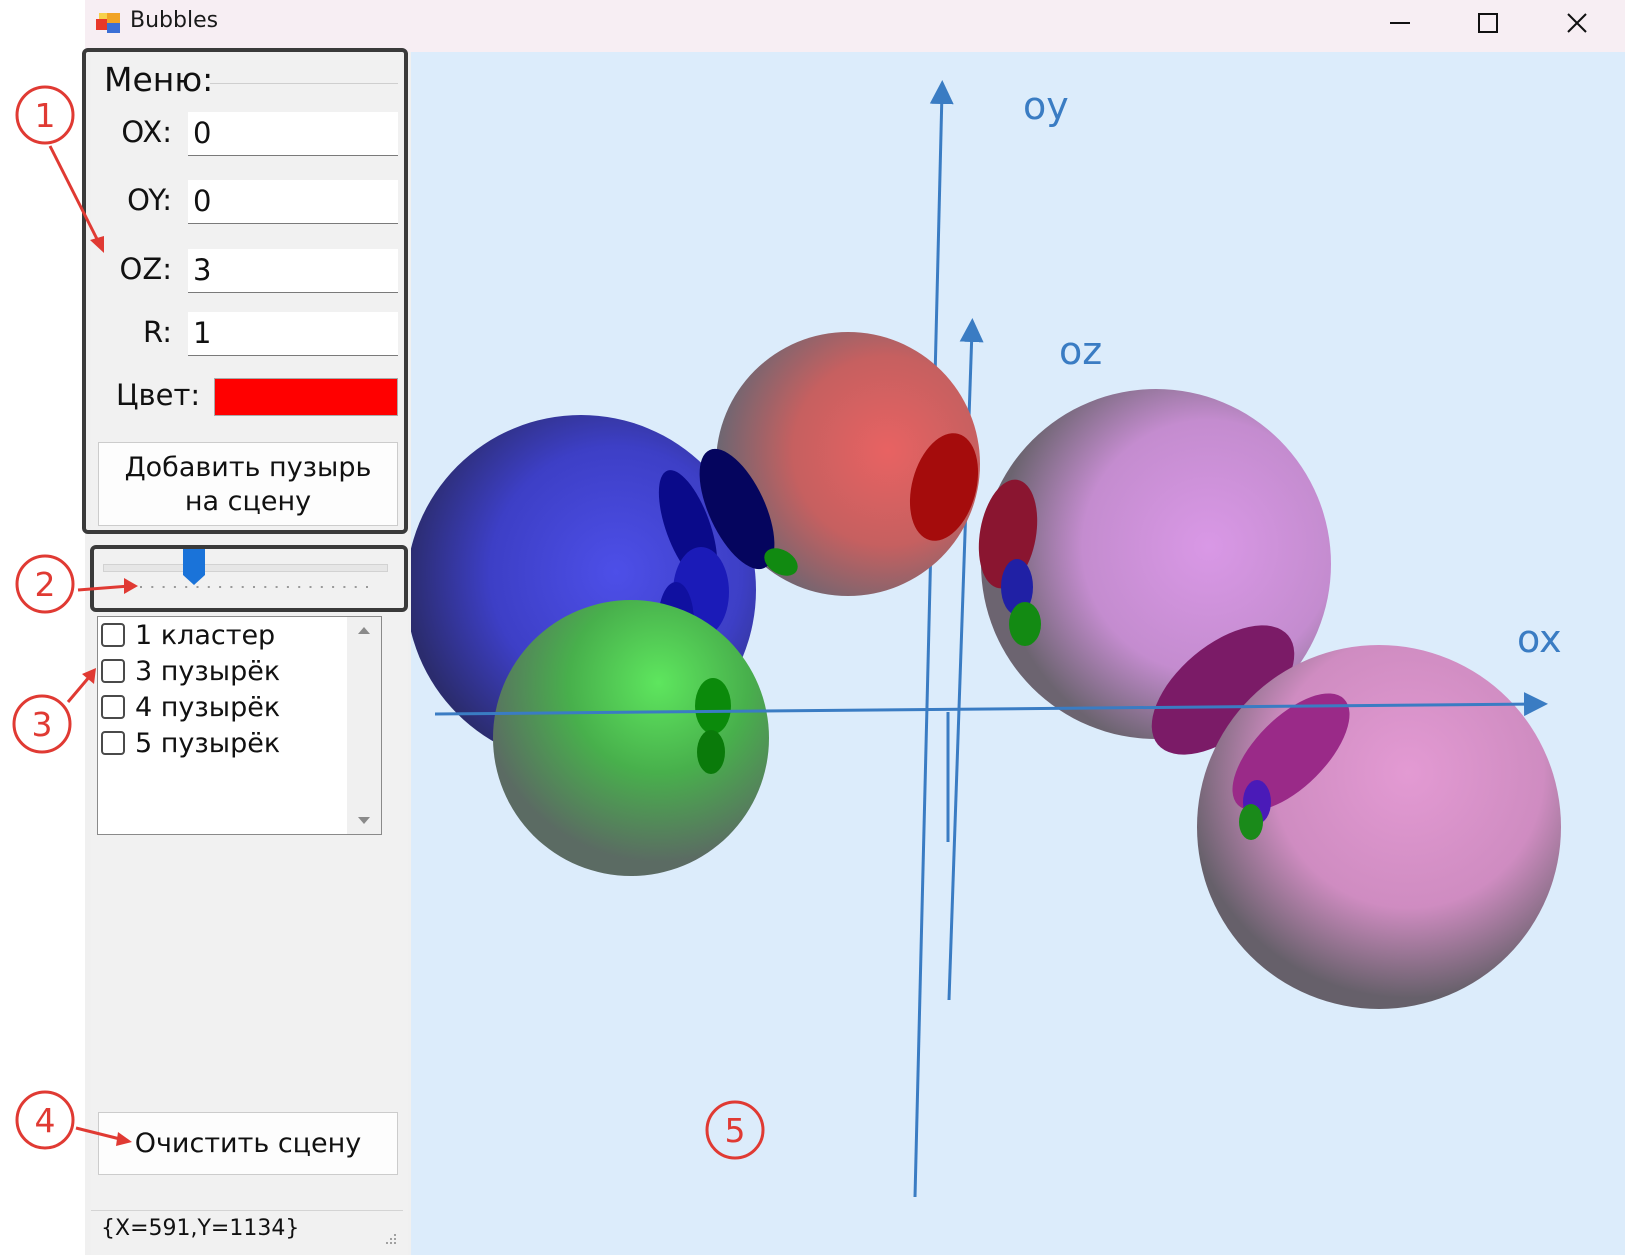 Image resolution: width=1625 pixels, height=1259 pixels. I want to click on oy-label: OY:, so click(149, 200).